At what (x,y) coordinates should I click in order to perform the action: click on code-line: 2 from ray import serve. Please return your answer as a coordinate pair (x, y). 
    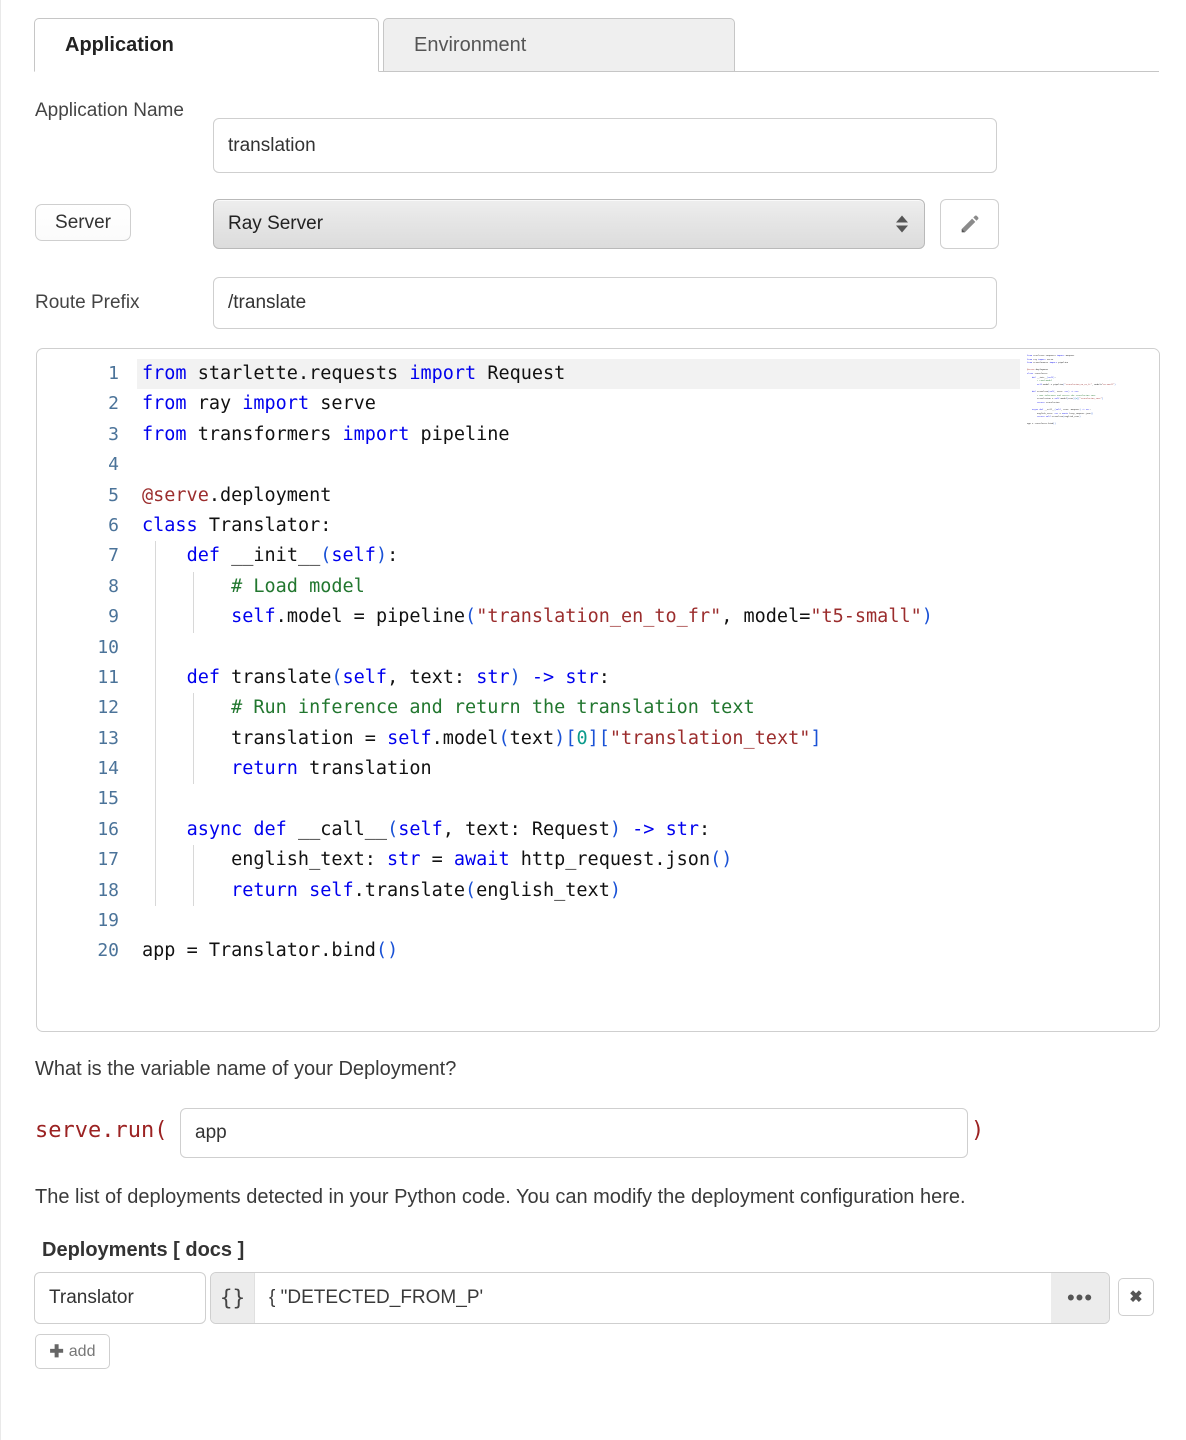
    Looking at the image, I should click on (528, 404).